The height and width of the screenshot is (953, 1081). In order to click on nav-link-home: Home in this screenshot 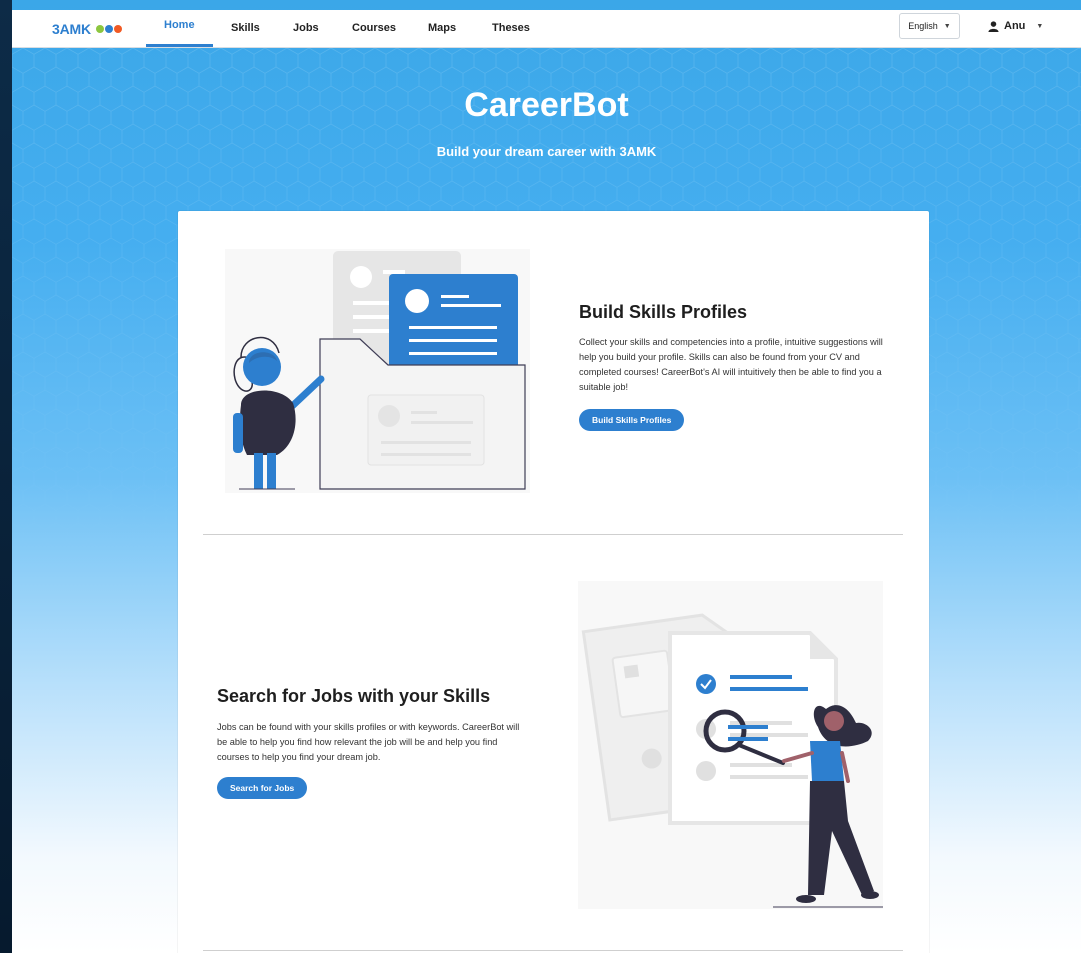, I will do `click(179, 28)`.